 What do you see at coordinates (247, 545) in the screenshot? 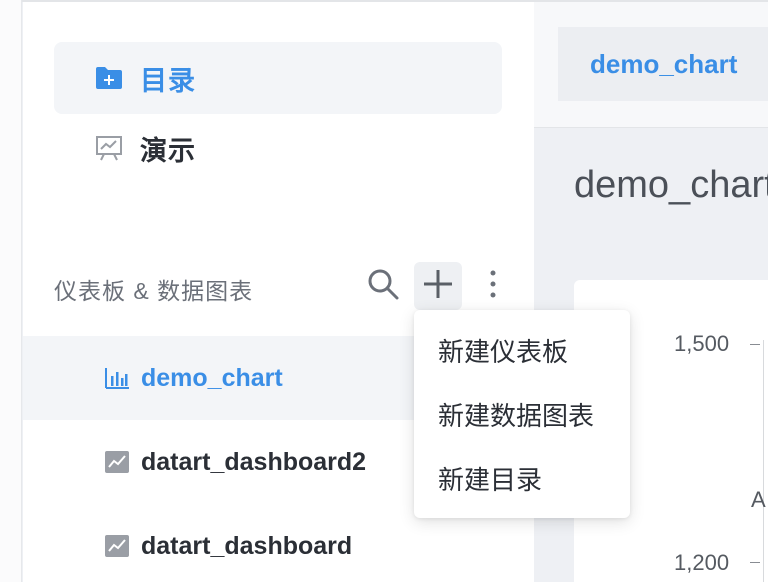
I see `tree-item-label: datart_dashboard` at bounding box center [247, 545].